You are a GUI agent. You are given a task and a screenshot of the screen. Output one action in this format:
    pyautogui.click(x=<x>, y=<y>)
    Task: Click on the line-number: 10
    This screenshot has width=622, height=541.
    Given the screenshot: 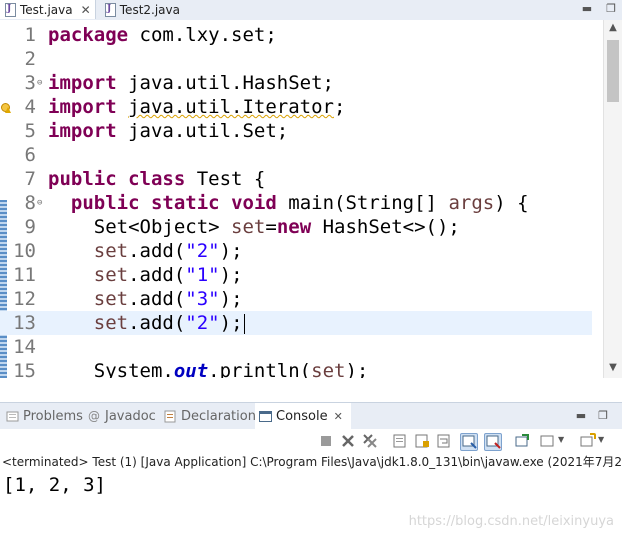 What is the action you would take?
    pyautogui.click(x=24, y=251)
    